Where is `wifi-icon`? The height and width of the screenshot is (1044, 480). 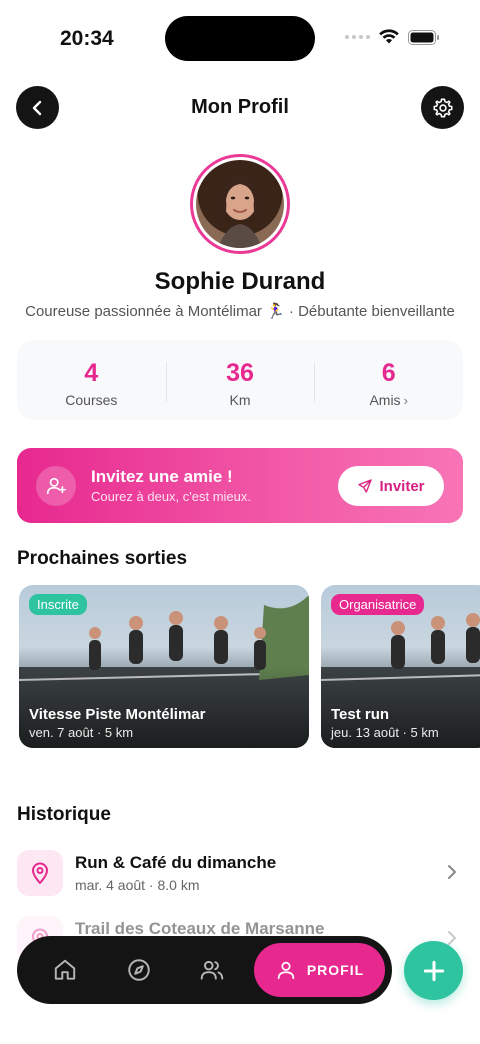
wifi-icon is located at coordinates (389, 36).